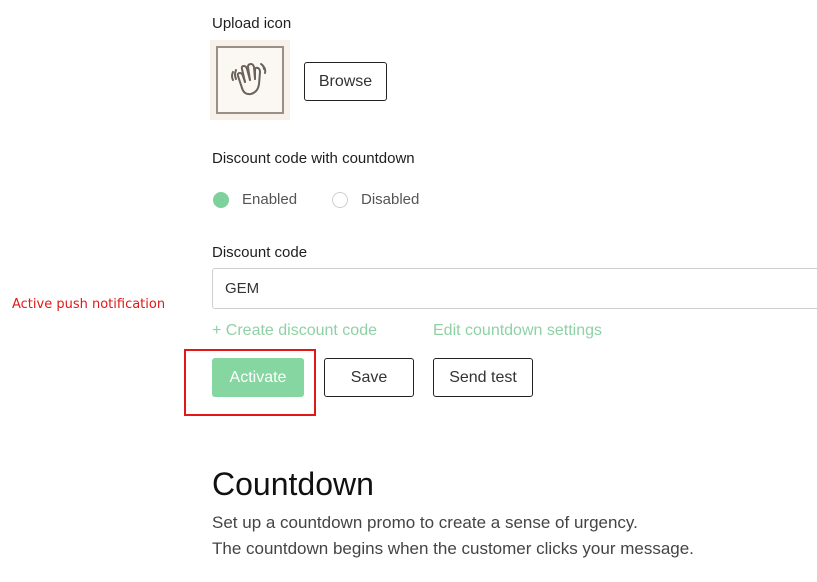 The height and width of the screenshot is (582, 817). I want to click on radio-disabled: Disabled, so click(375, 199).